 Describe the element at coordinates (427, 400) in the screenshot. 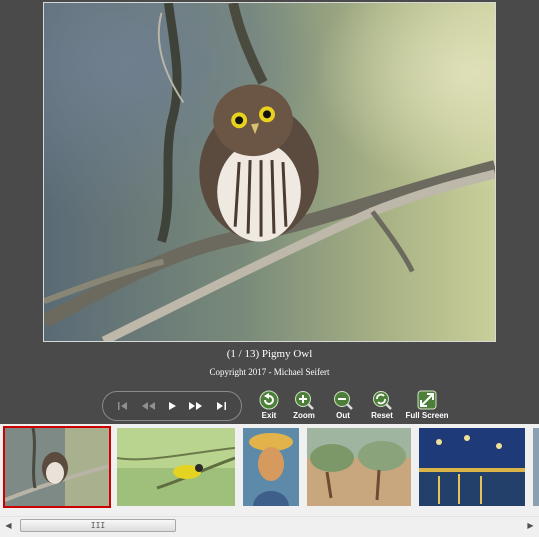

I see `fullscreen-icon` at that location.